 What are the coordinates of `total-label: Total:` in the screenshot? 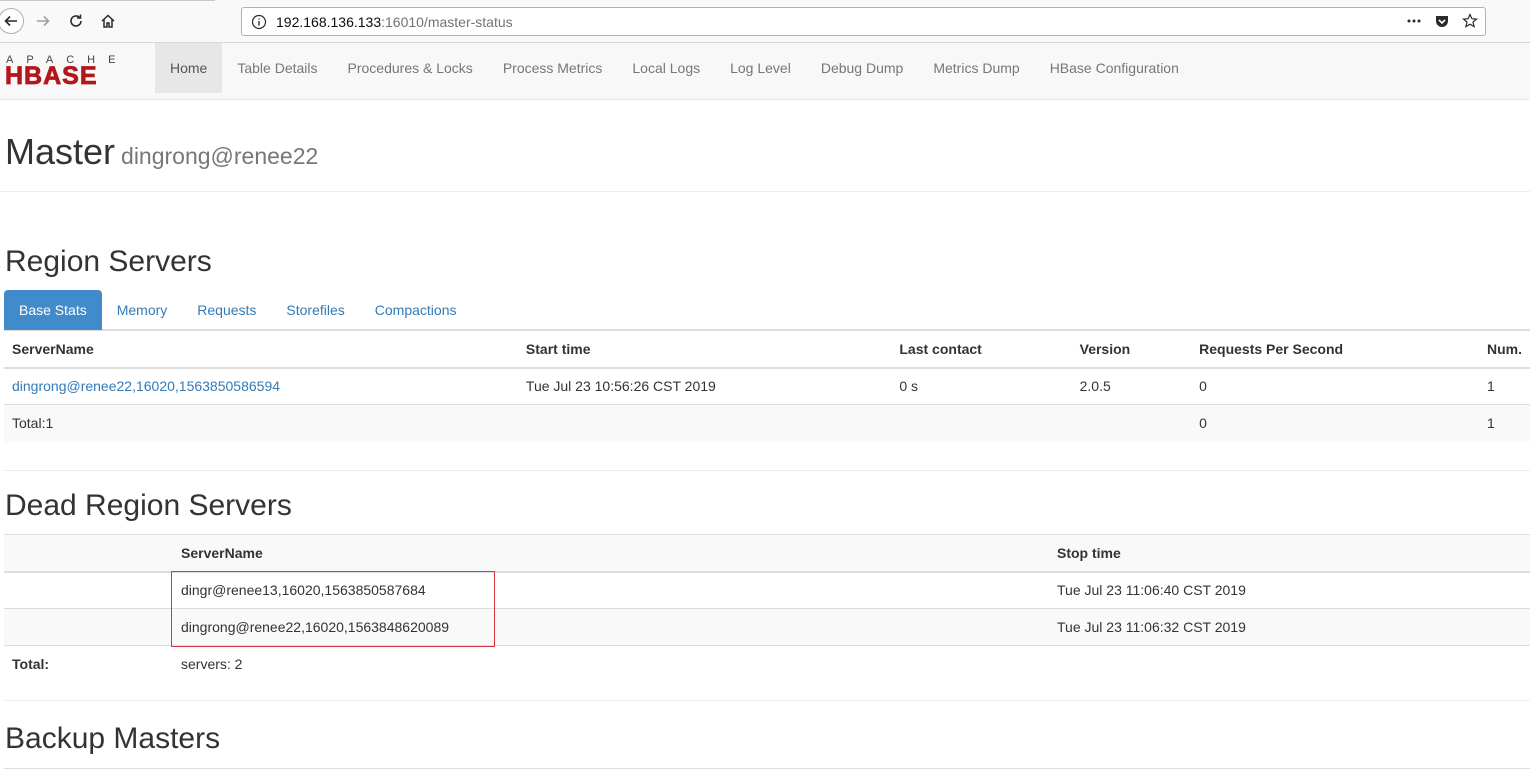 It's located at (88, 664).